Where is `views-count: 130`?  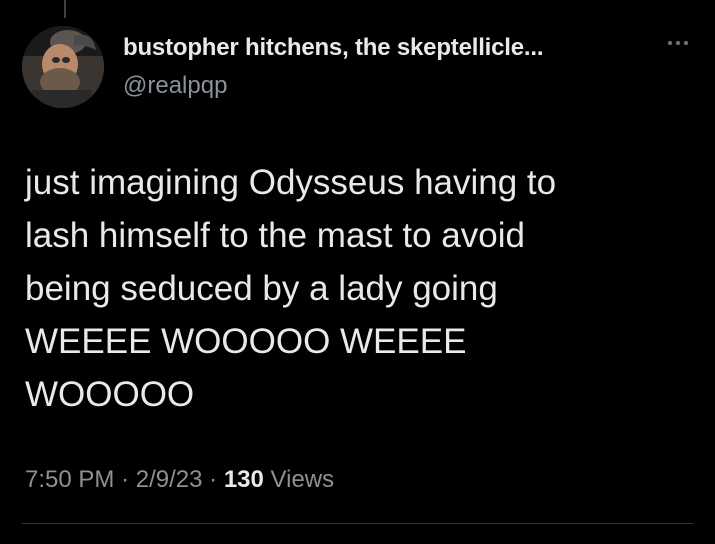
views-count: 130 is located at coordinates (244, 479).